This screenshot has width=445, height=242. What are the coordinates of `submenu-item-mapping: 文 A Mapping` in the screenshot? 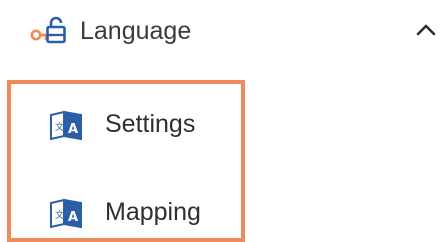 It's located at (126, 213).